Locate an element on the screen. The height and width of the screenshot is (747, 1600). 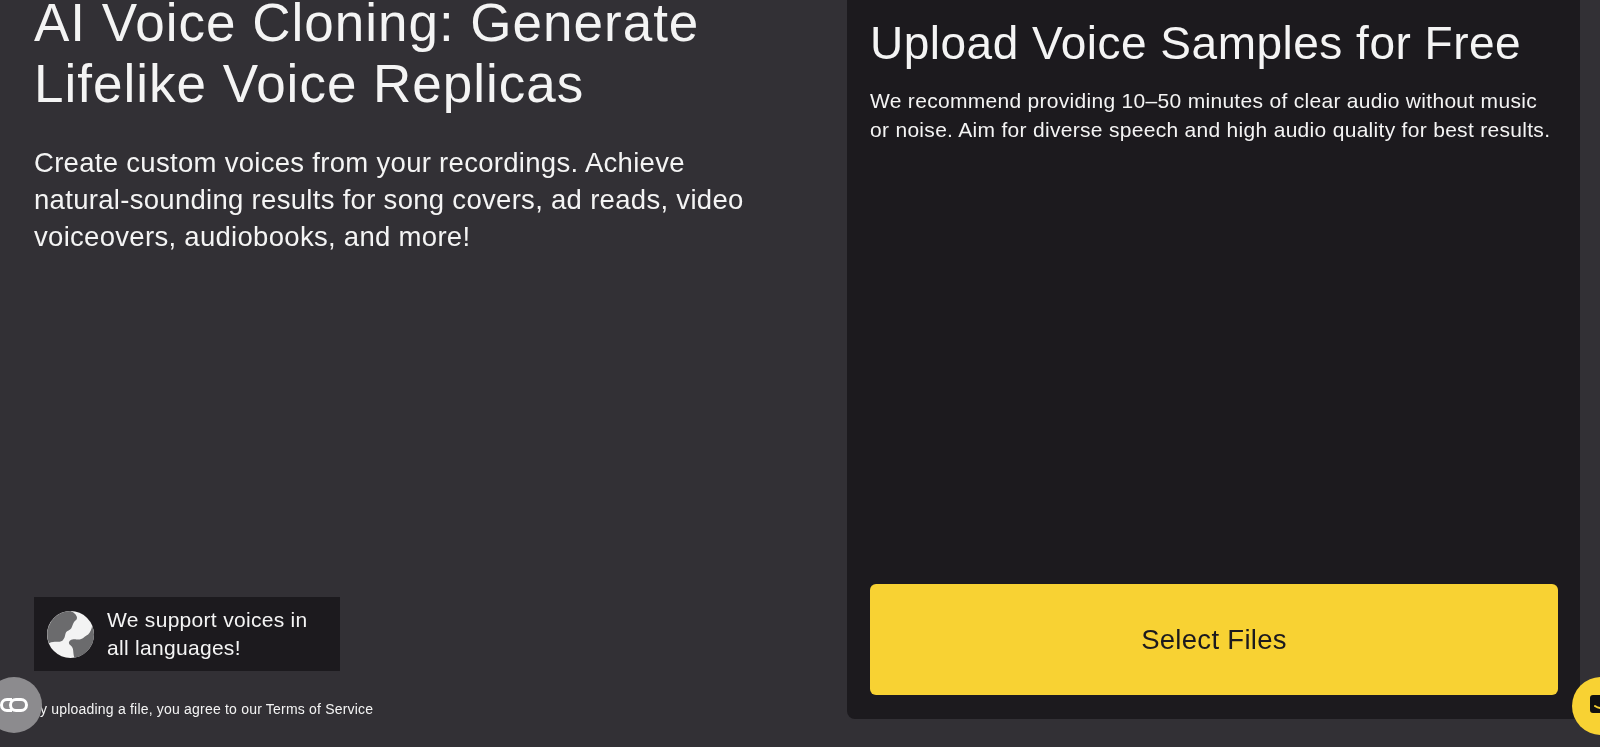
terms-notice: y uploading a file, you agree to our Terms of Service is located at coordinates (207, 709).